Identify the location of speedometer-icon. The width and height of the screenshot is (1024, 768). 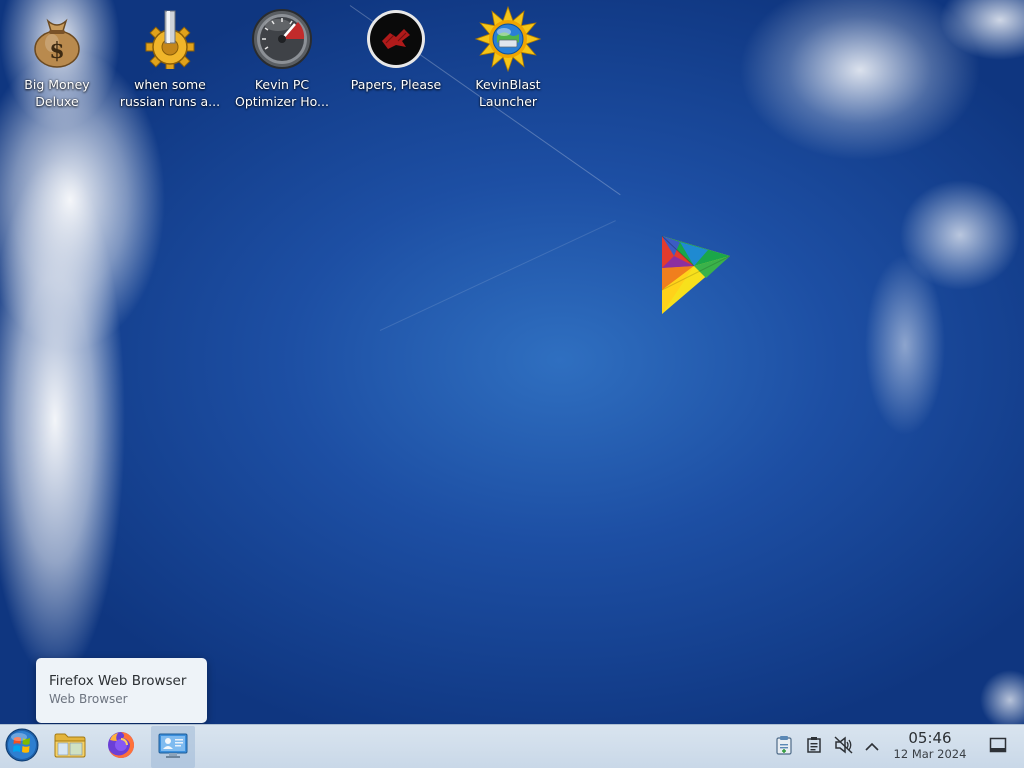
(282, 39).